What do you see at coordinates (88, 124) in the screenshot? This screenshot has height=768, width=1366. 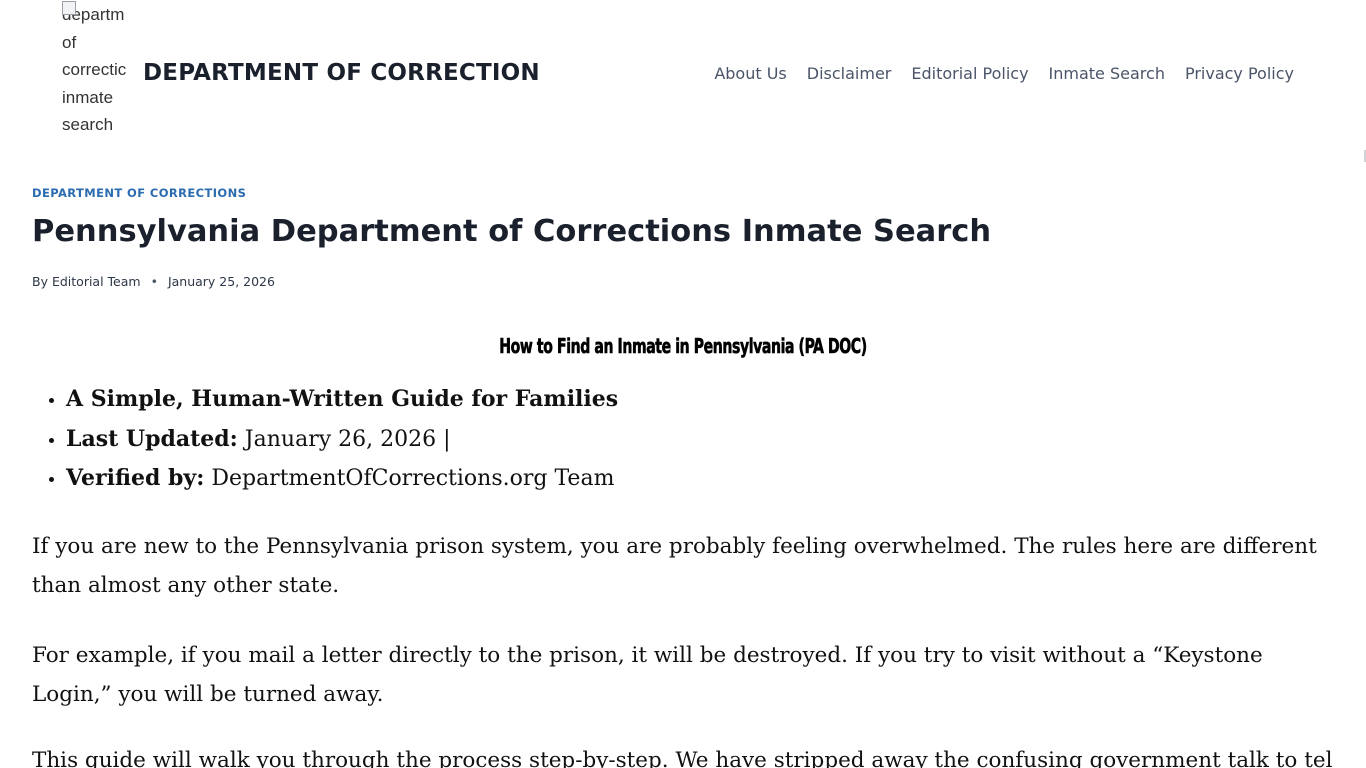 I see `logo-alt-line: search` at bounding box center [88, 124].